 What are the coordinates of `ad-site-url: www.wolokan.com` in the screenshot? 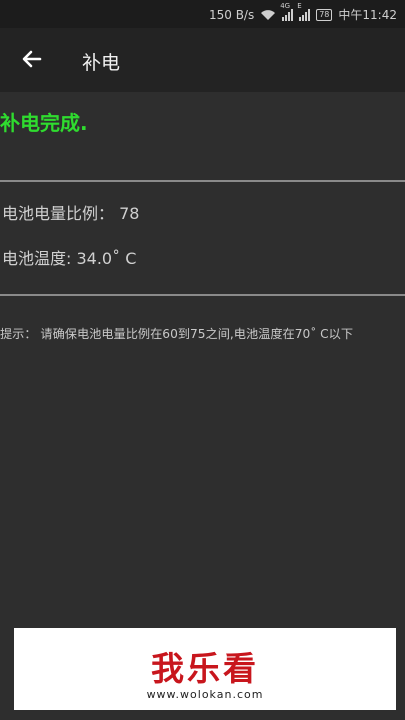 It's located at (205, 694).